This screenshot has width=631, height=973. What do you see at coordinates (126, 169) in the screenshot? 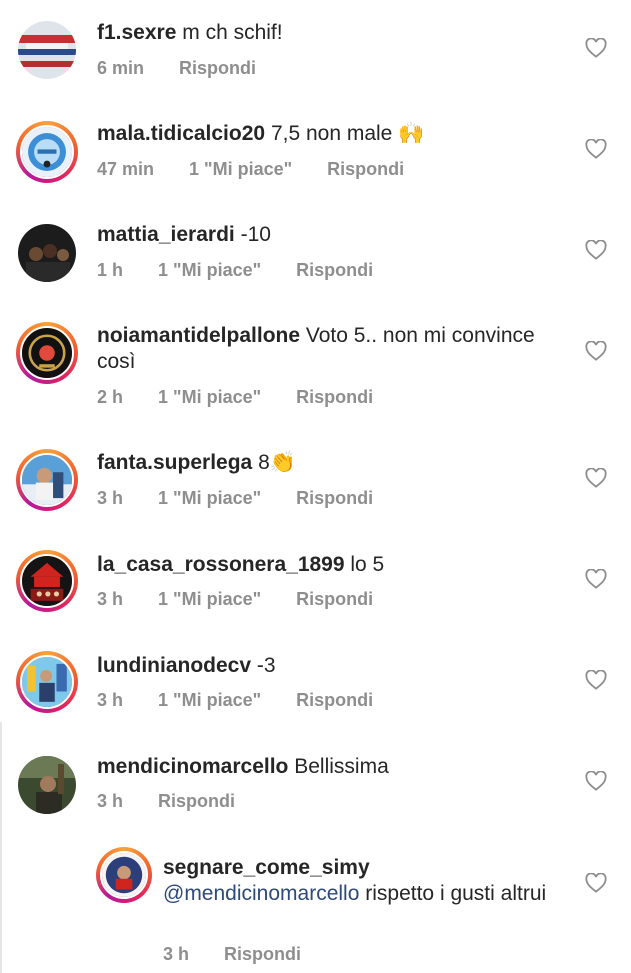
I see `comment-time: 47 min` at bounding box center [126, 169].